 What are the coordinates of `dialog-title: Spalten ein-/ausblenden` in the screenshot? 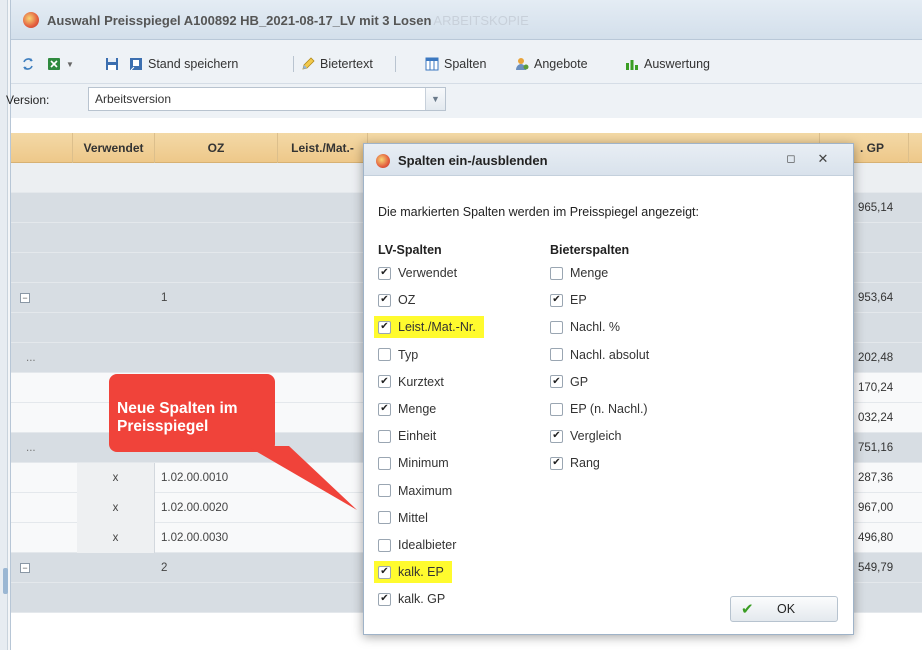 It's located at (473, 160).